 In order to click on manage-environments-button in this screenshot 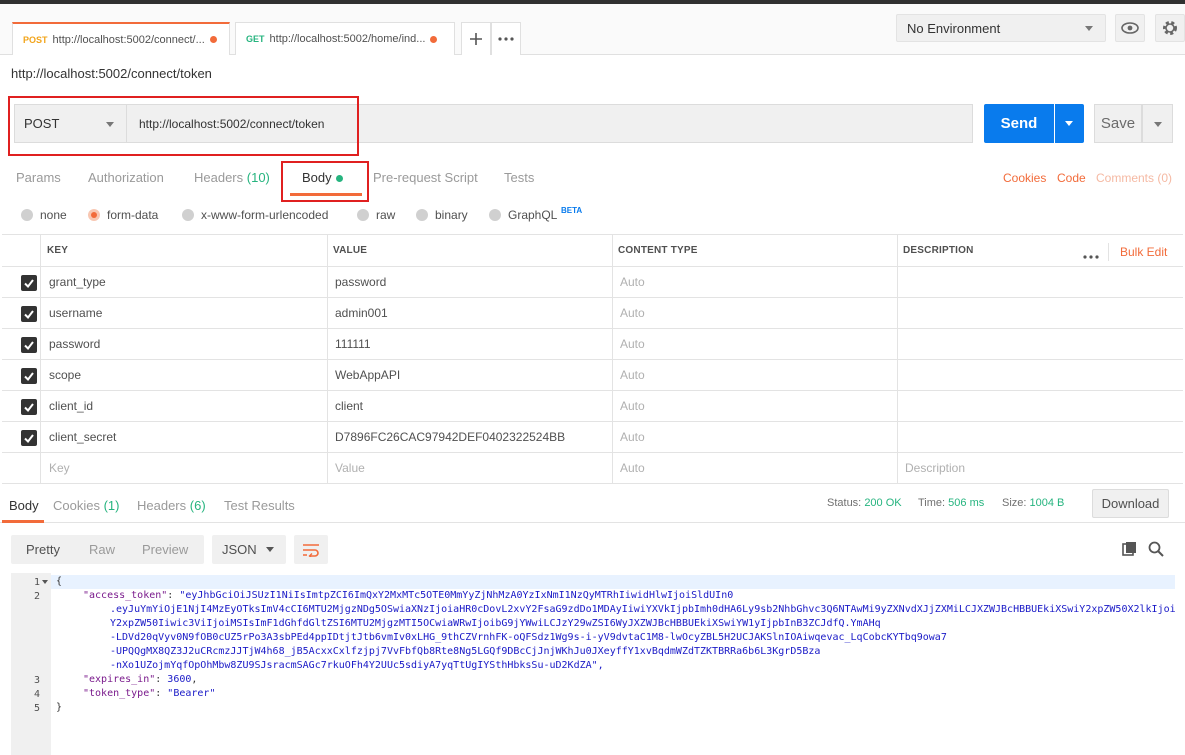, I will do `click(1170, 28)`.